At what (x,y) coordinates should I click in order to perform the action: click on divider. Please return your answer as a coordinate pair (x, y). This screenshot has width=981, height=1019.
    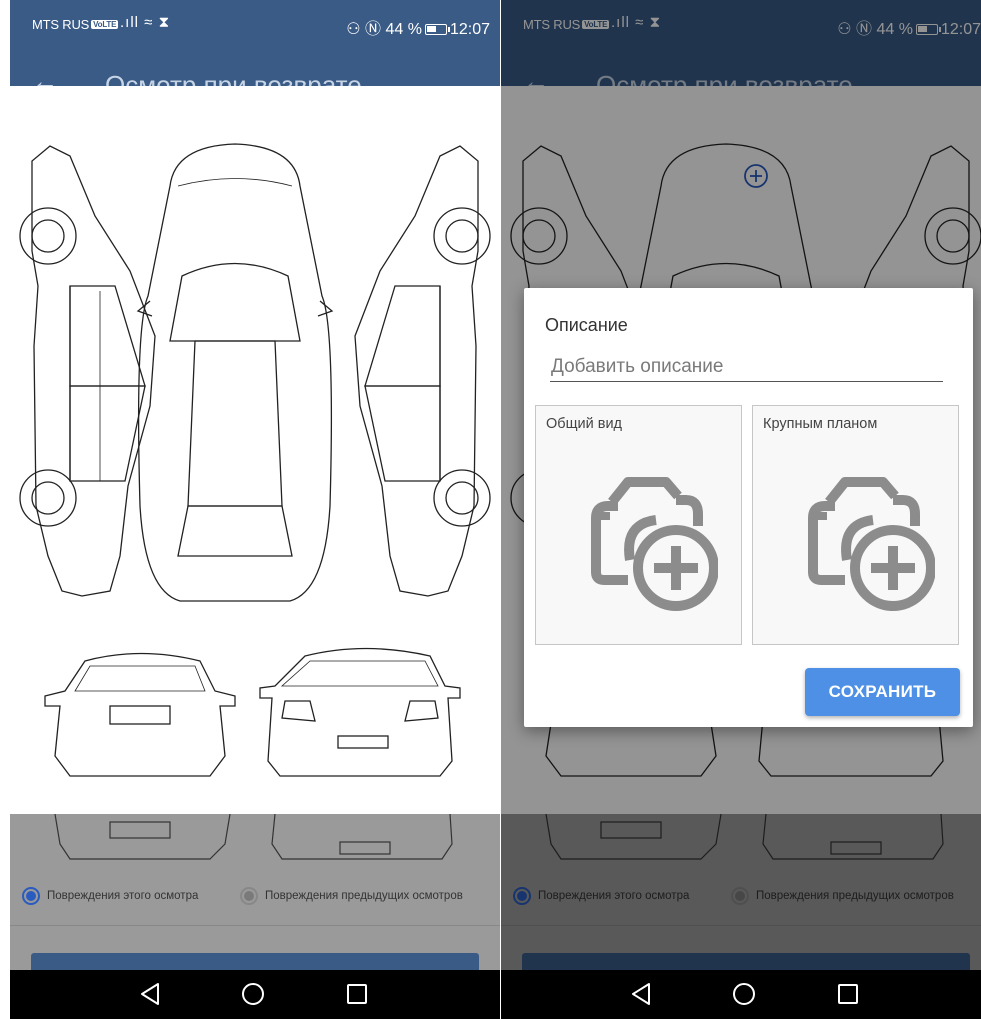
    Looking at the image, I should click on (255, 925).